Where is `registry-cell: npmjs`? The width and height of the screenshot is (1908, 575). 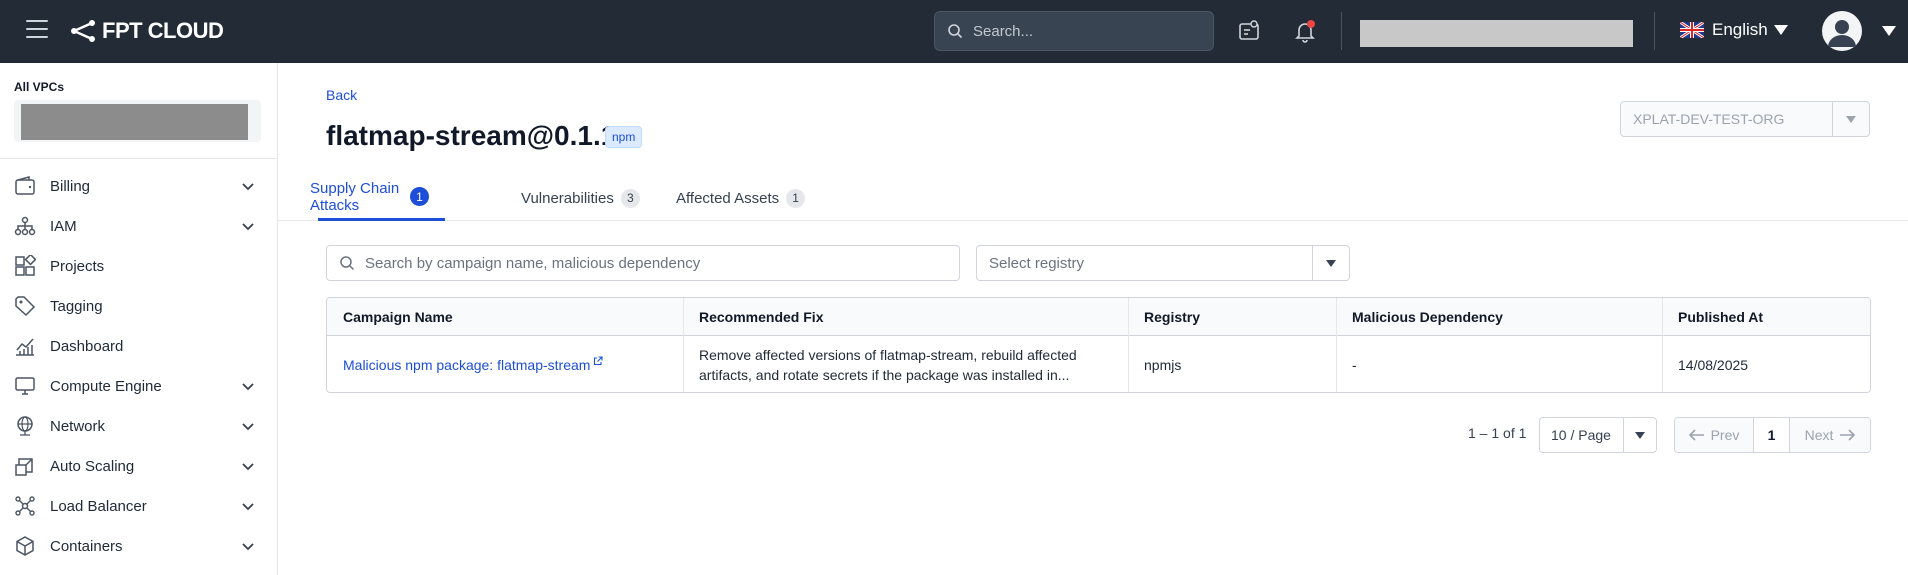 registry-cell: npmjs is located at coordinates (1163, 365).